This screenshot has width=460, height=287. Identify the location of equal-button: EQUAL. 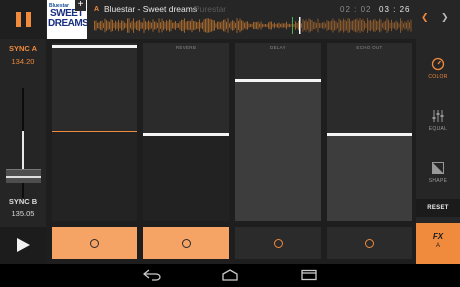
(438, 120).